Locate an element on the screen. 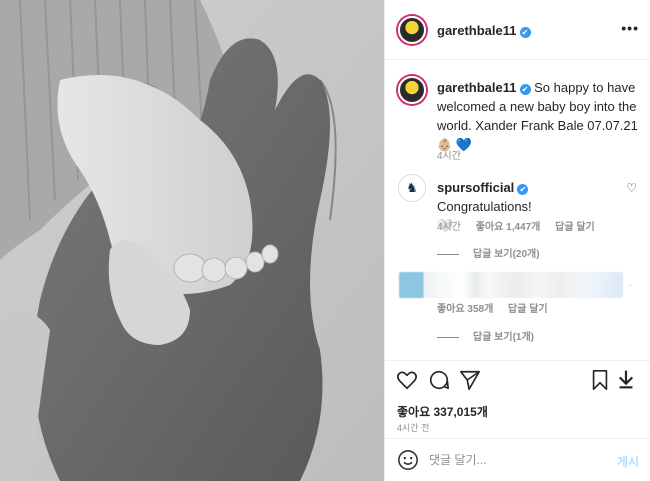  comment-meta: 4시간 좋아요 1,447개 답글 달기 is located at coordinates (522, 225).